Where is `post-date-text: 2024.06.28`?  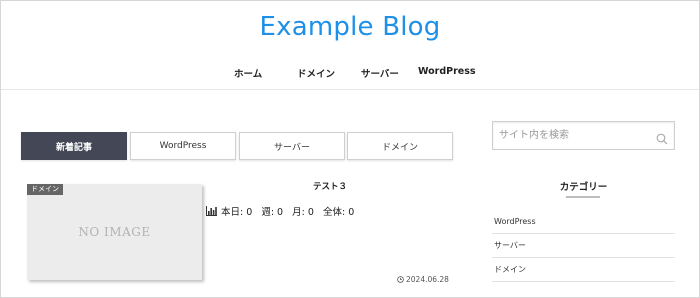
post-date-text: 2024.06.28 is located at coordinates (427, 279).